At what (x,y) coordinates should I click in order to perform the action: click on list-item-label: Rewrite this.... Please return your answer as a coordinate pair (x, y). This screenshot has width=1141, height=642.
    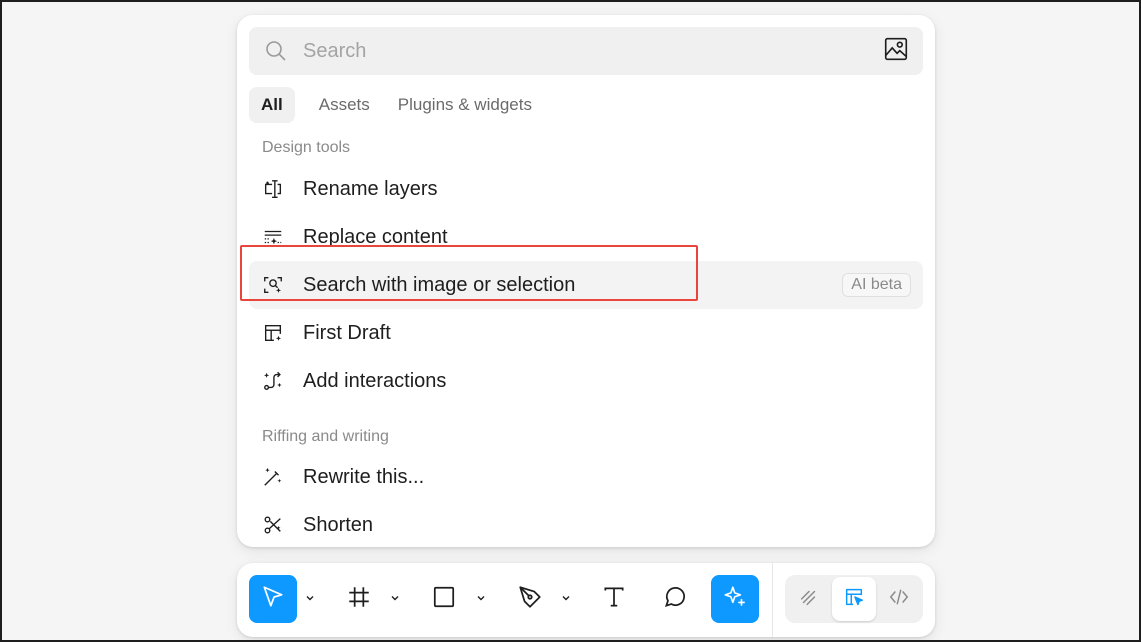
    Looking at the image, I should click on (364, 476).